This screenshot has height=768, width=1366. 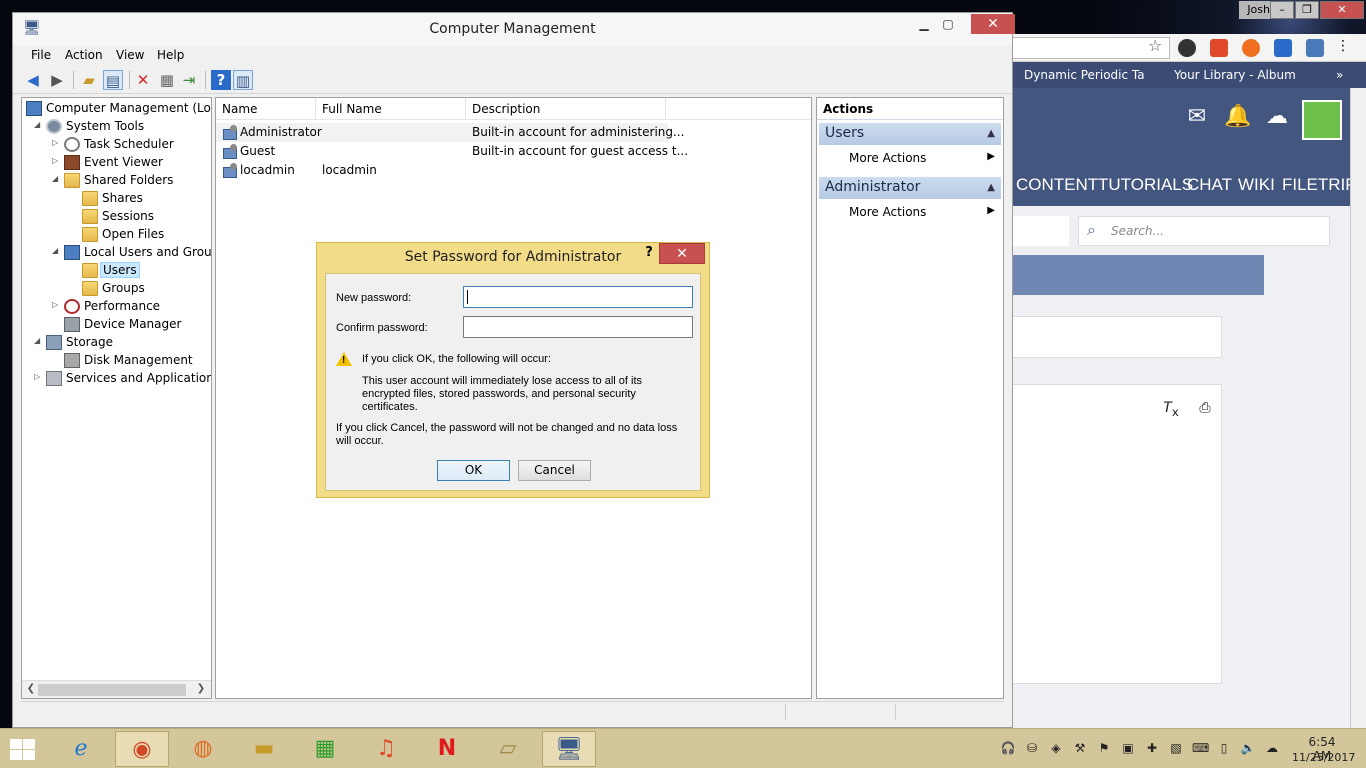 What do you see at coordinates (1358, 408) in the screenshot?
I see `browser-scrollbar` at bounding box center [1358, 408].